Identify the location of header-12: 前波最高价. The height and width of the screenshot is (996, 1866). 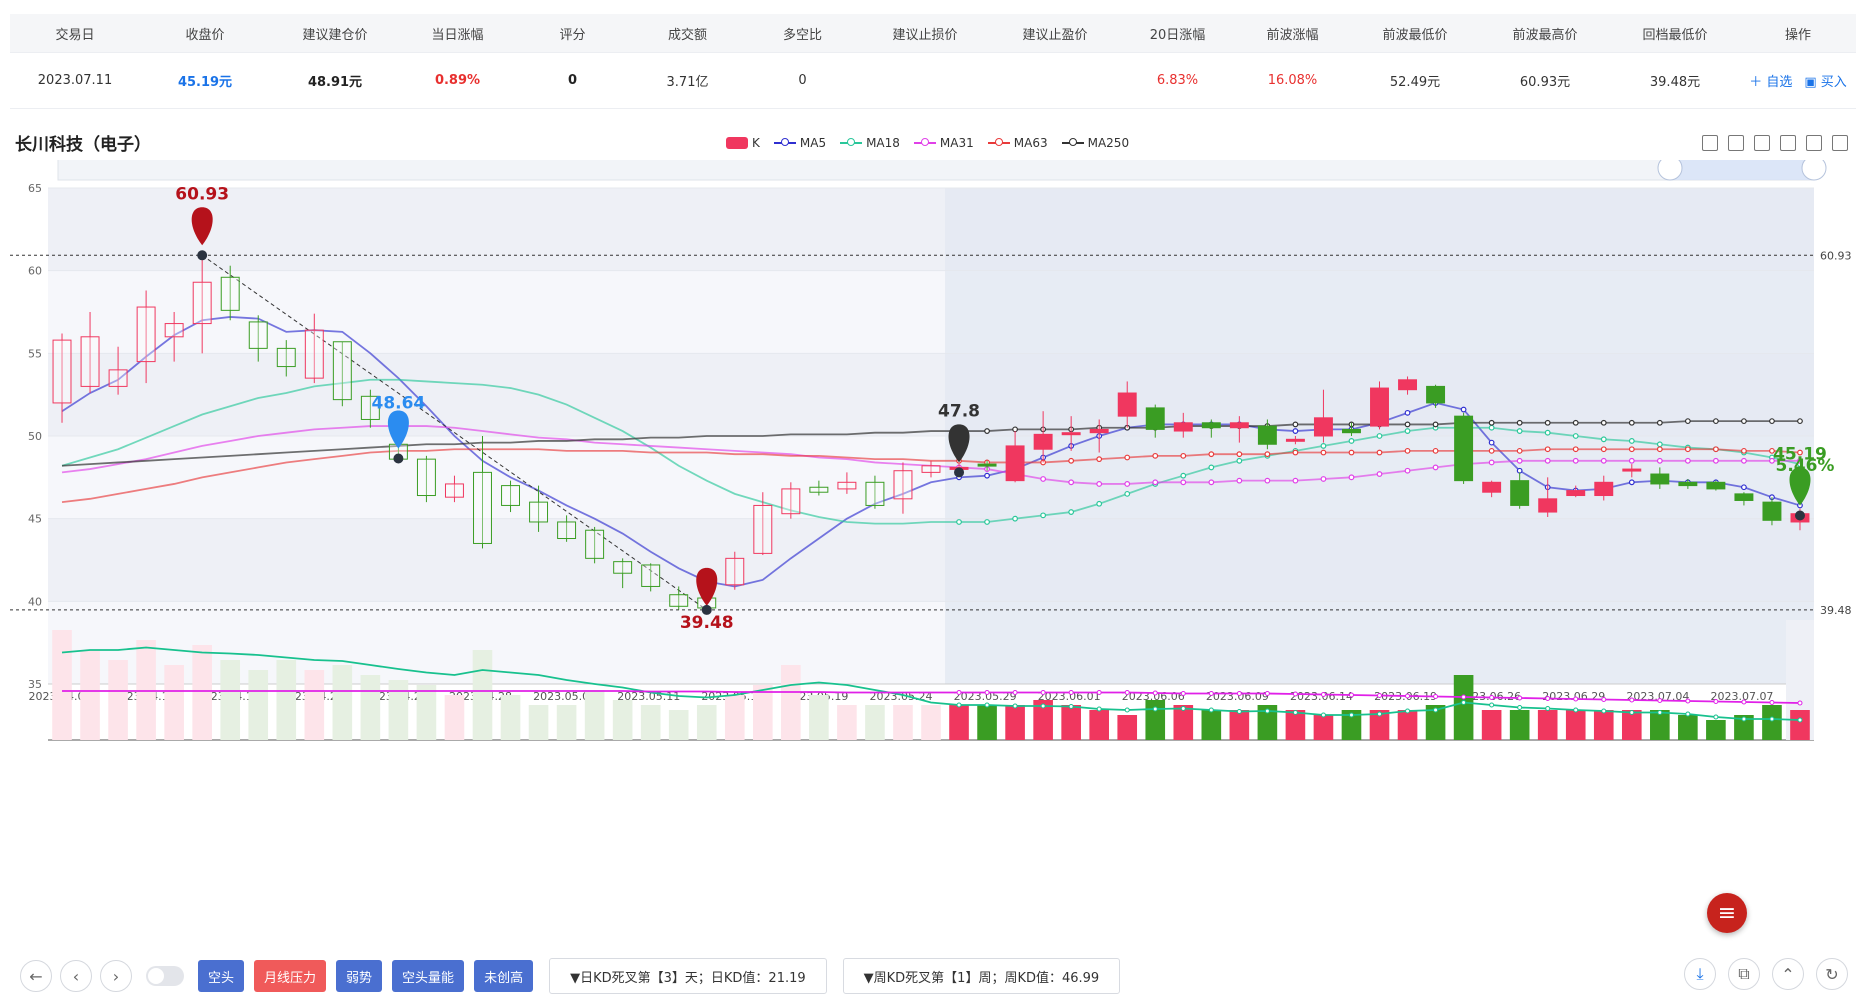
(1545, 35).